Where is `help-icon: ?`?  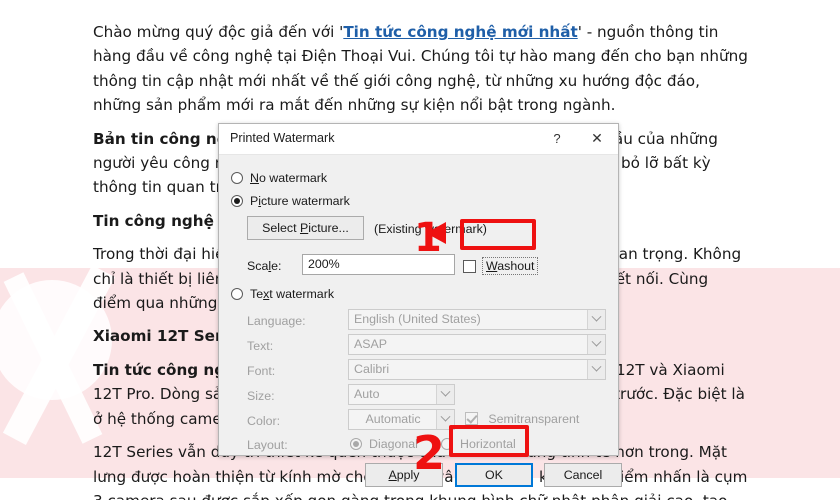 help-icon: ? is located at coordinates (557, 138).